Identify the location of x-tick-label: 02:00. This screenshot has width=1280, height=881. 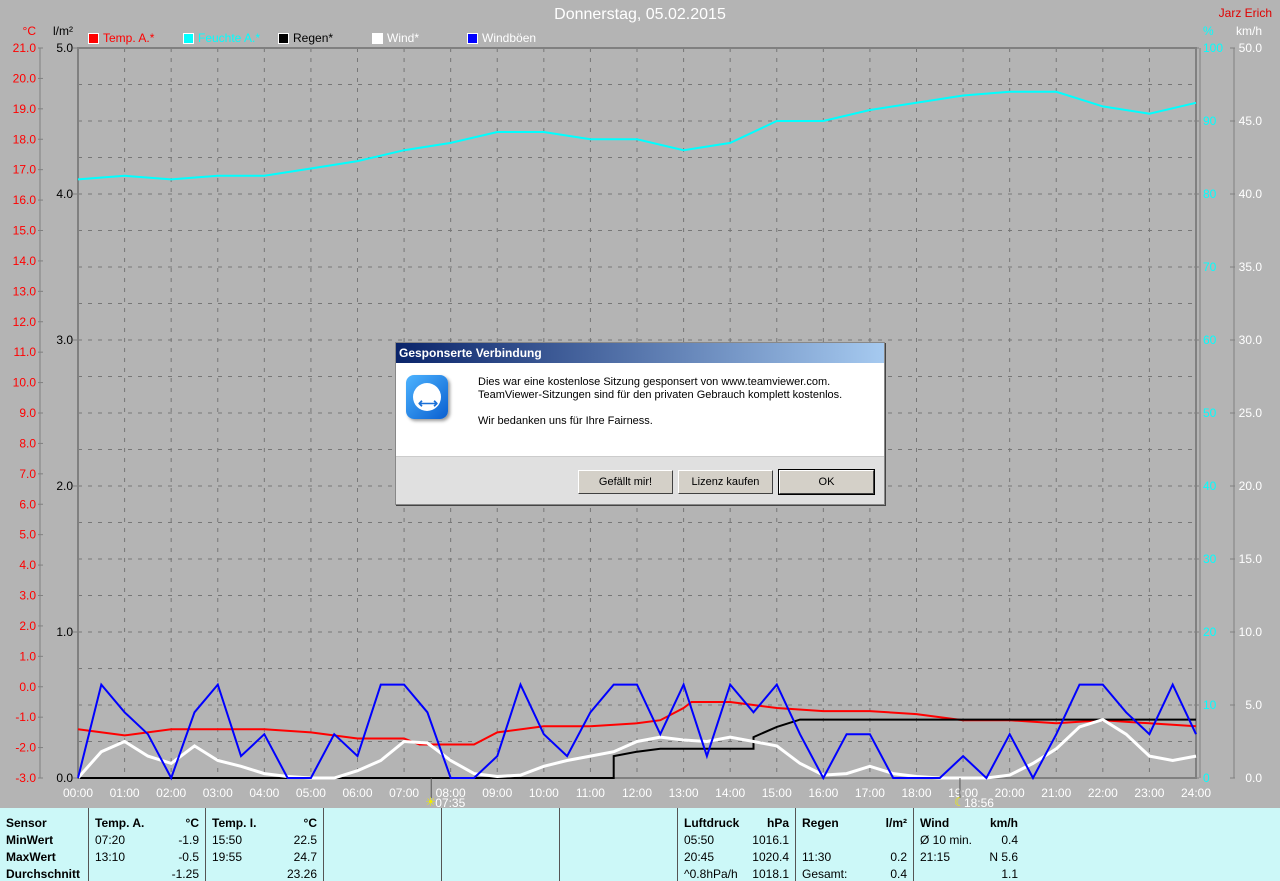
(171, 793).